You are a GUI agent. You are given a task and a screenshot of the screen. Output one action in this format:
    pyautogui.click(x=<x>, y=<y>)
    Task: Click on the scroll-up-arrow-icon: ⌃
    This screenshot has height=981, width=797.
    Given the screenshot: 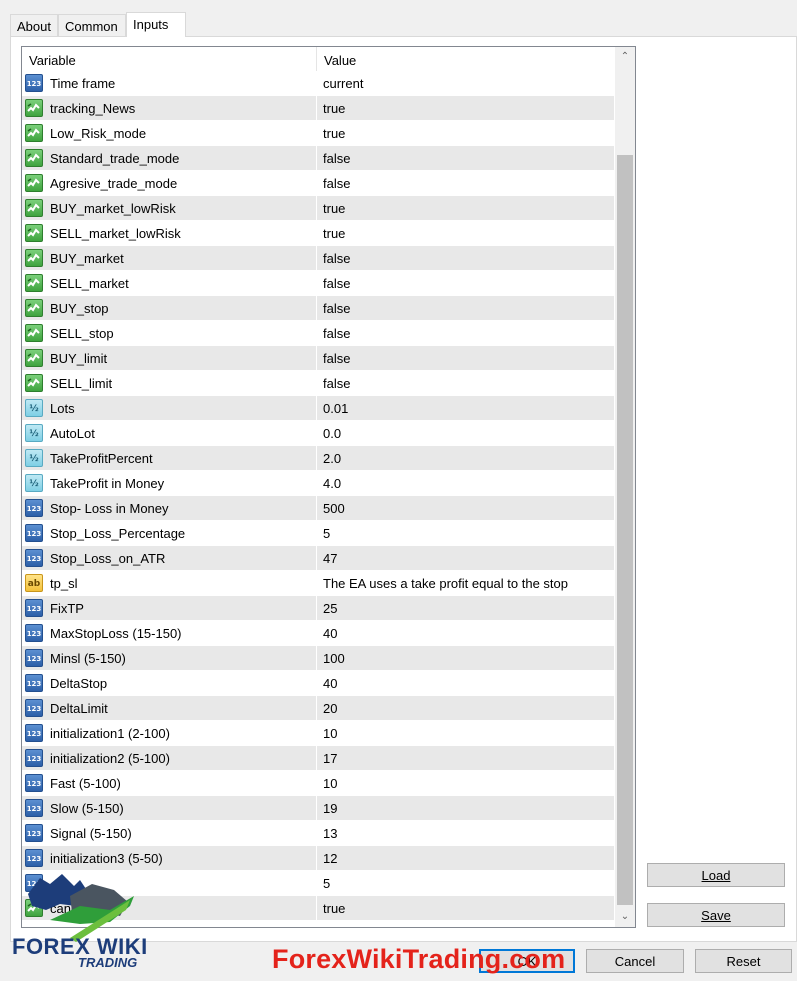 What is the action you would take?
    pyautogui.click(x=625, y=57)
    